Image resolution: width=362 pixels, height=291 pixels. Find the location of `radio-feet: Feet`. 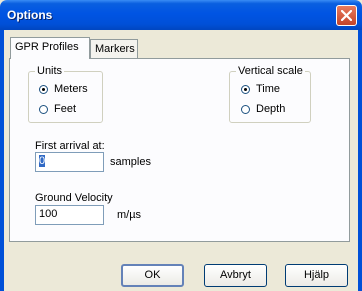

radio-feet: Feet is located at coordinates (57, 109).